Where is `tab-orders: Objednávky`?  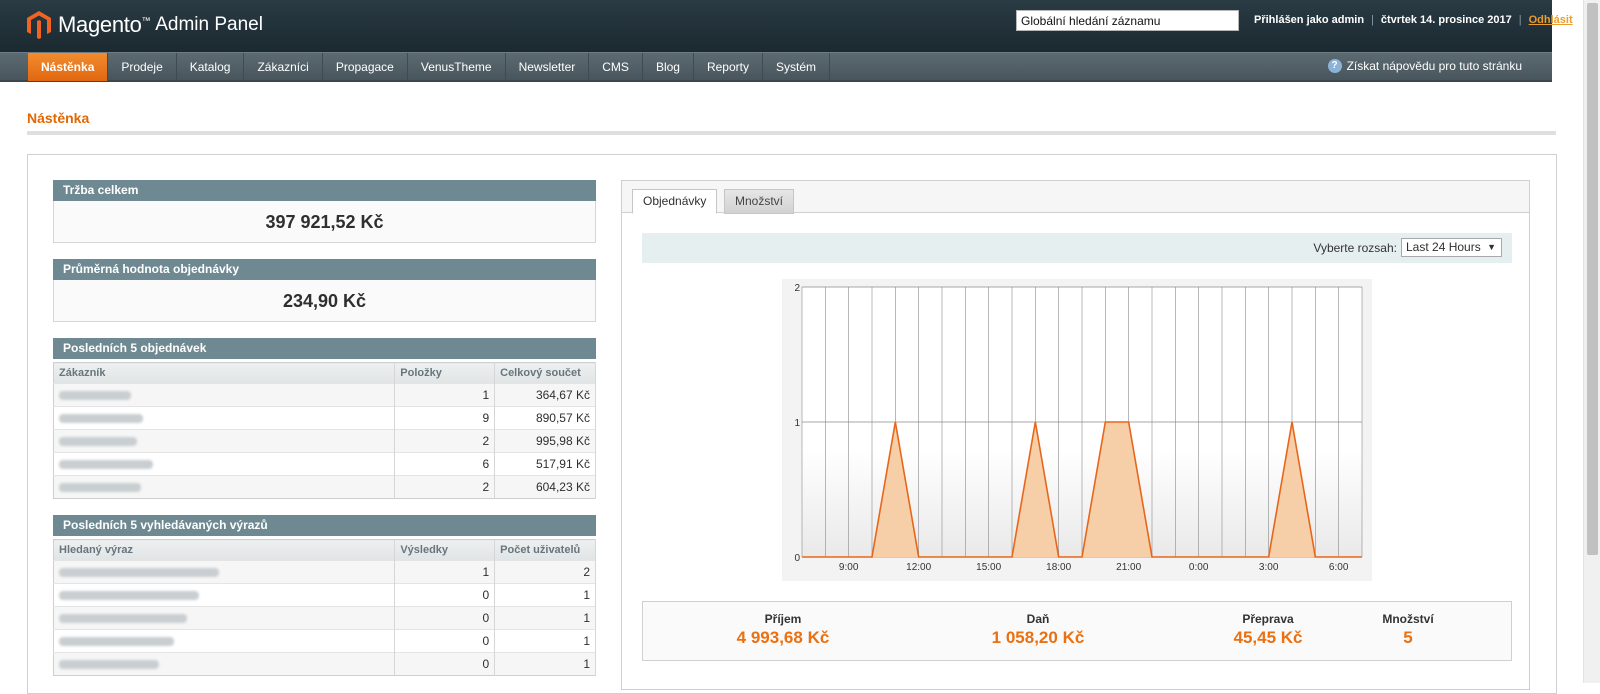
tab-orders: Objednávky is located at coordinates (675, 201).